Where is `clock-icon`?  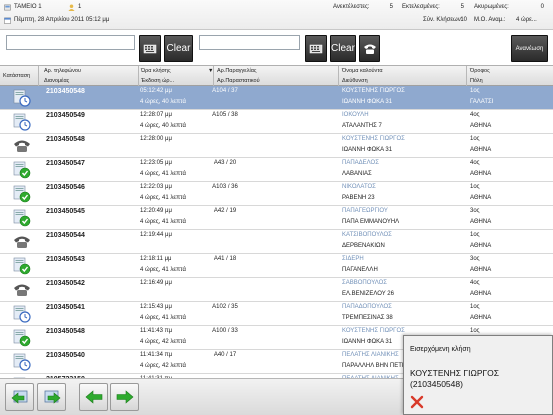
clock-icon is located at coordinates (22, 314).